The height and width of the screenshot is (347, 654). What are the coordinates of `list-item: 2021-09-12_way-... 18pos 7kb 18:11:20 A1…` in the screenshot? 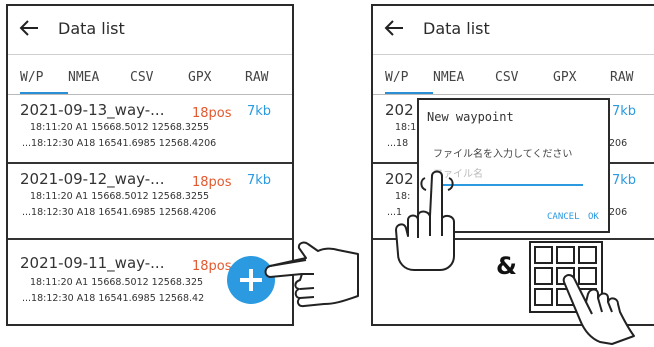 It's located at (150, 197).